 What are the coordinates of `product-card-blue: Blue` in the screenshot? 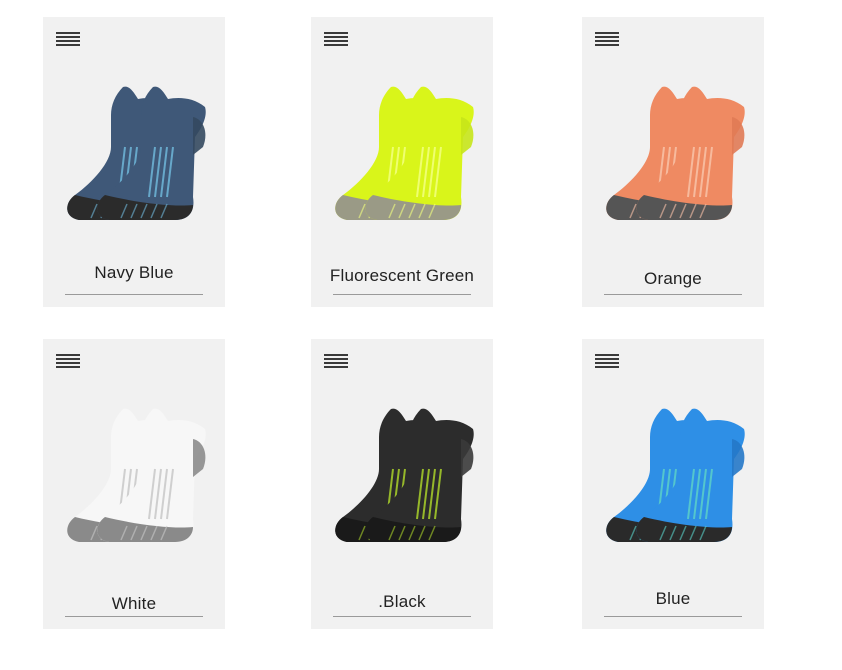 It's located at (673, 484).